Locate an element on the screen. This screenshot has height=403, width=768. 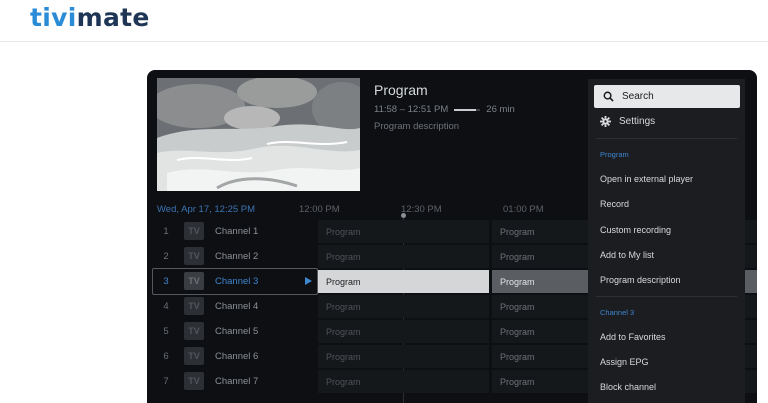
time-marker: 12:30 PM is located at coordinates (421, 209).